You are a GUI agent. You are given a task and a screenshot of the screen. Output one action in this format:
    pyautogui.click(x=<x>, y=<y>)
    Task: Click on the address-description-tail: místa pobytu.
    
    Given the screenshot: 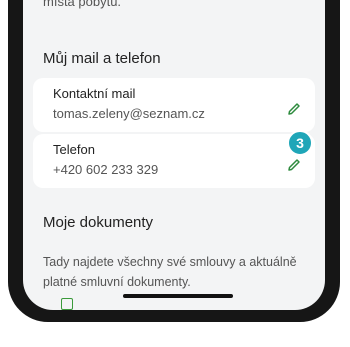 What is the action you would take?
    pyautogui.click(x=82, y=4)
    